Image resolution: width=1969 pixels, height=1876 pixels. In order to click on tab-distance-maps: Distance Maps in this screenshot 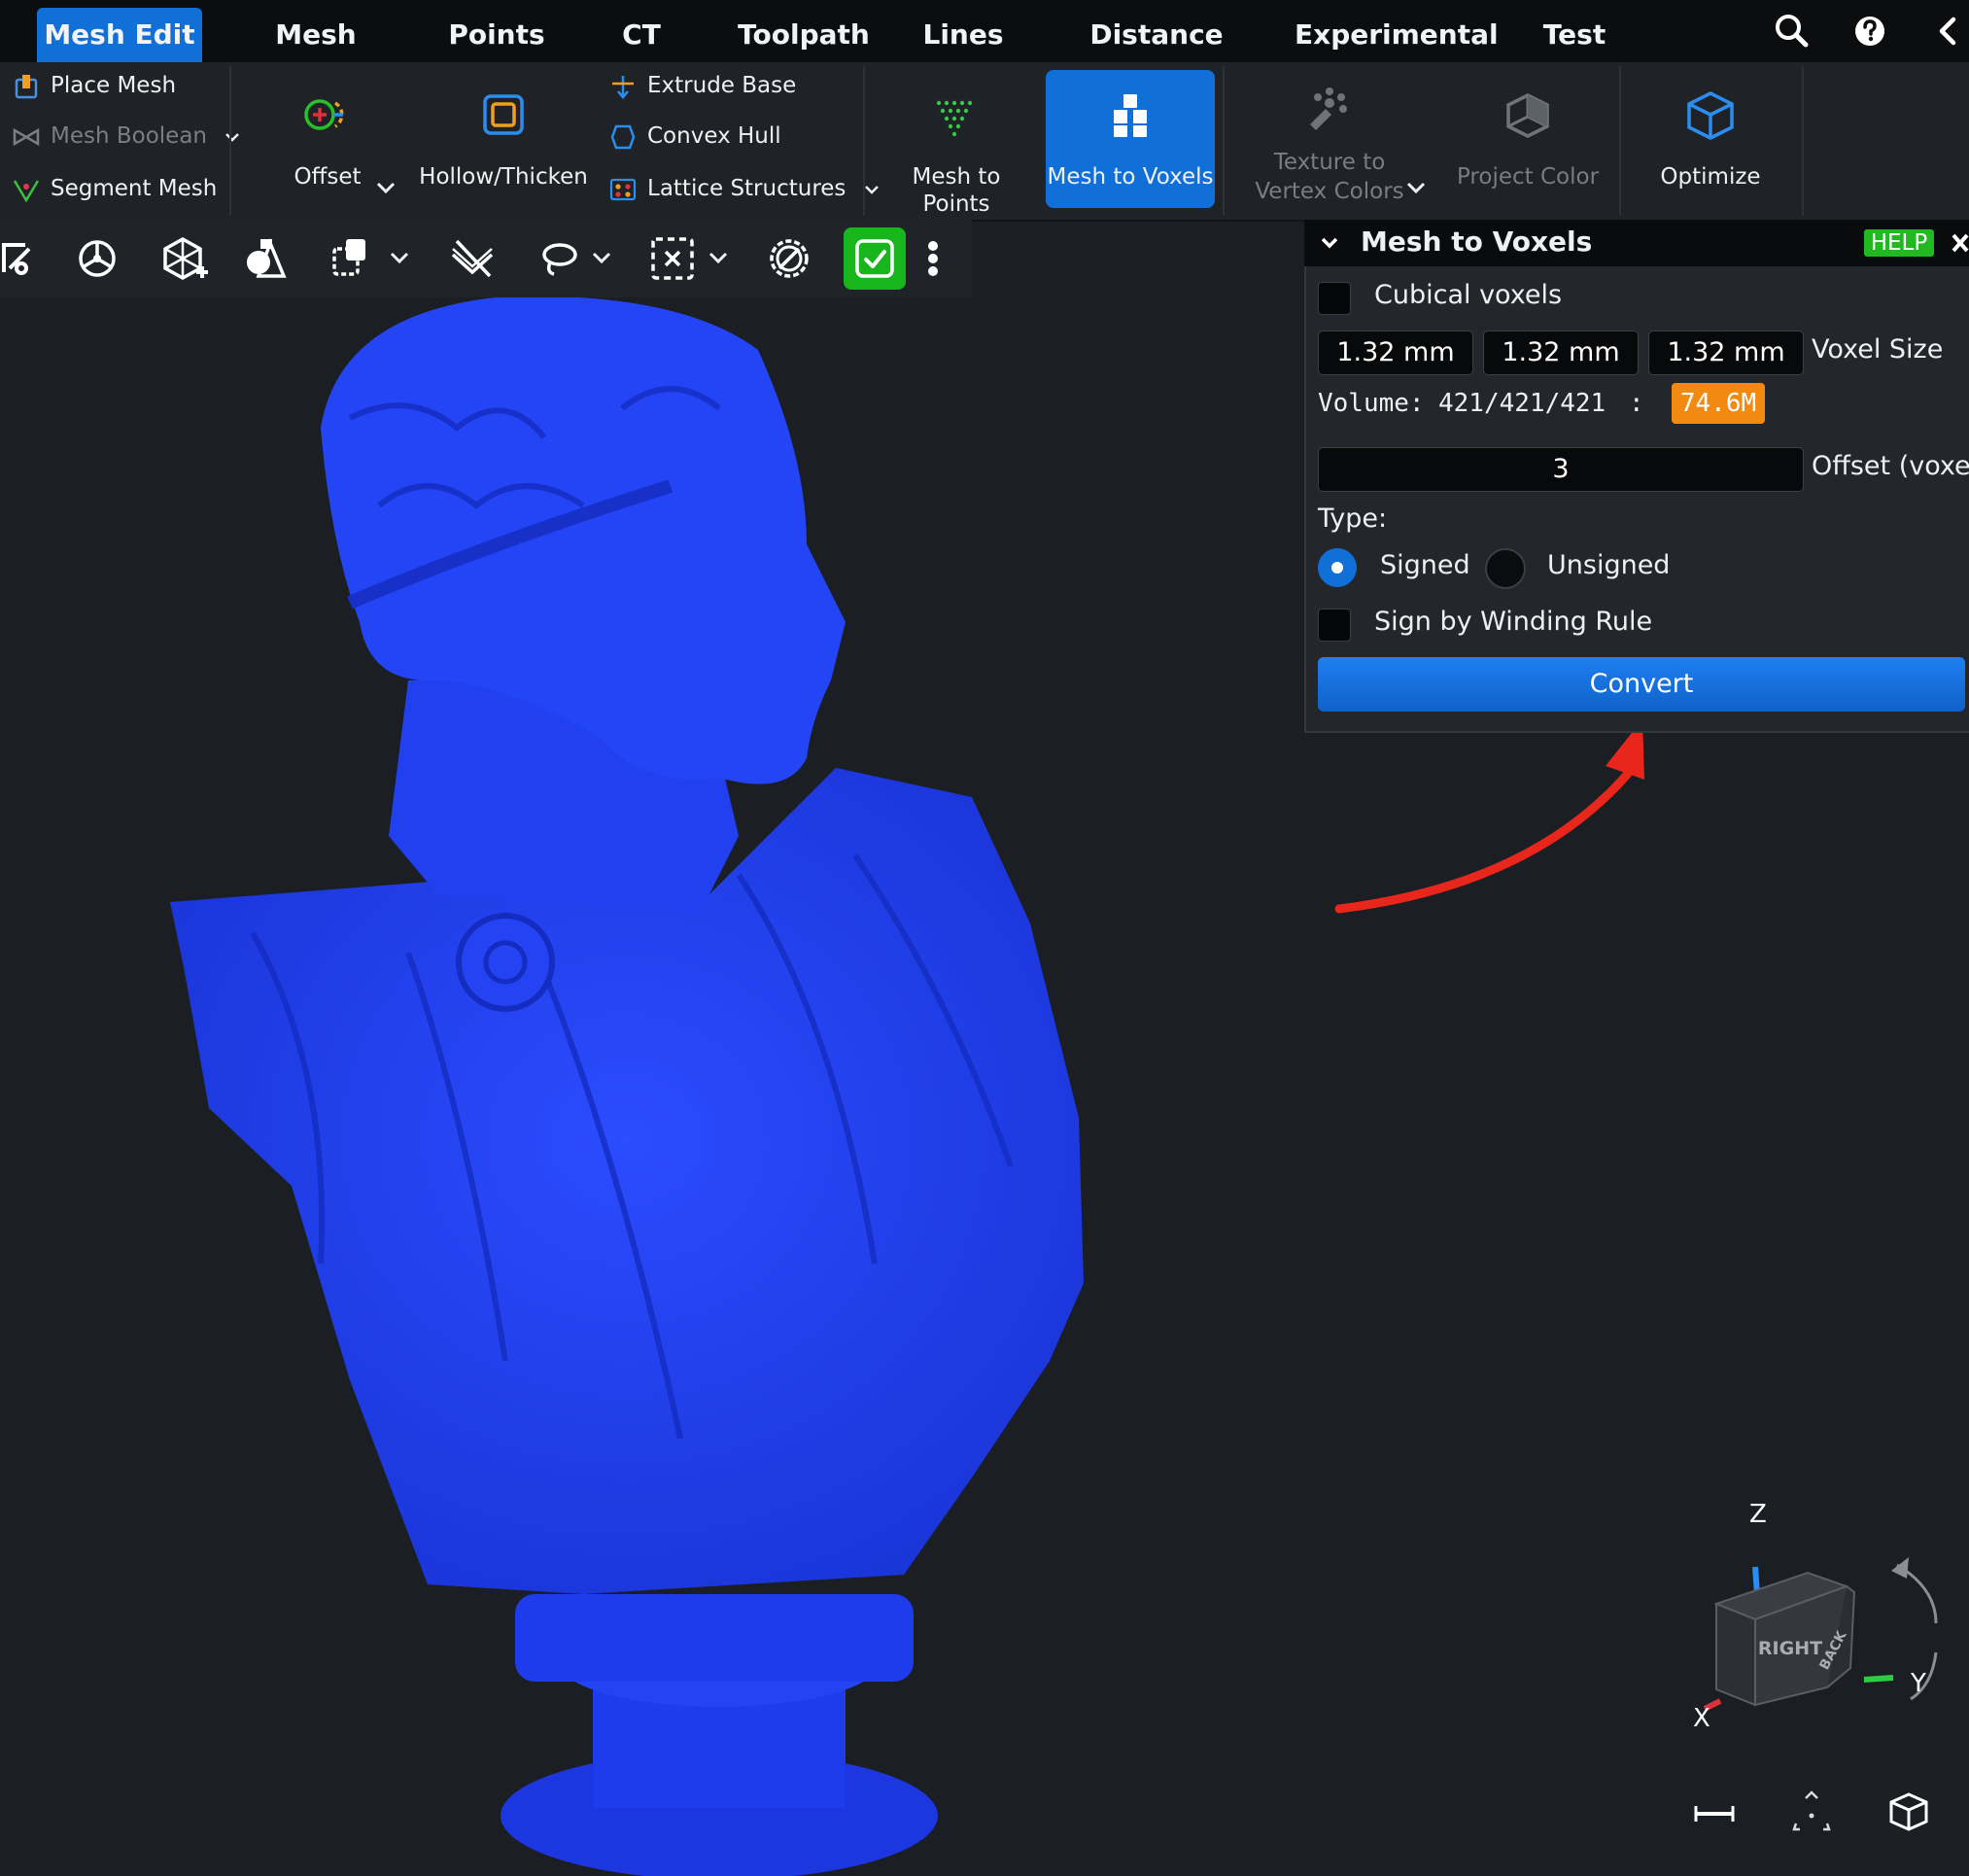, I will do `click(1156, 57)`.